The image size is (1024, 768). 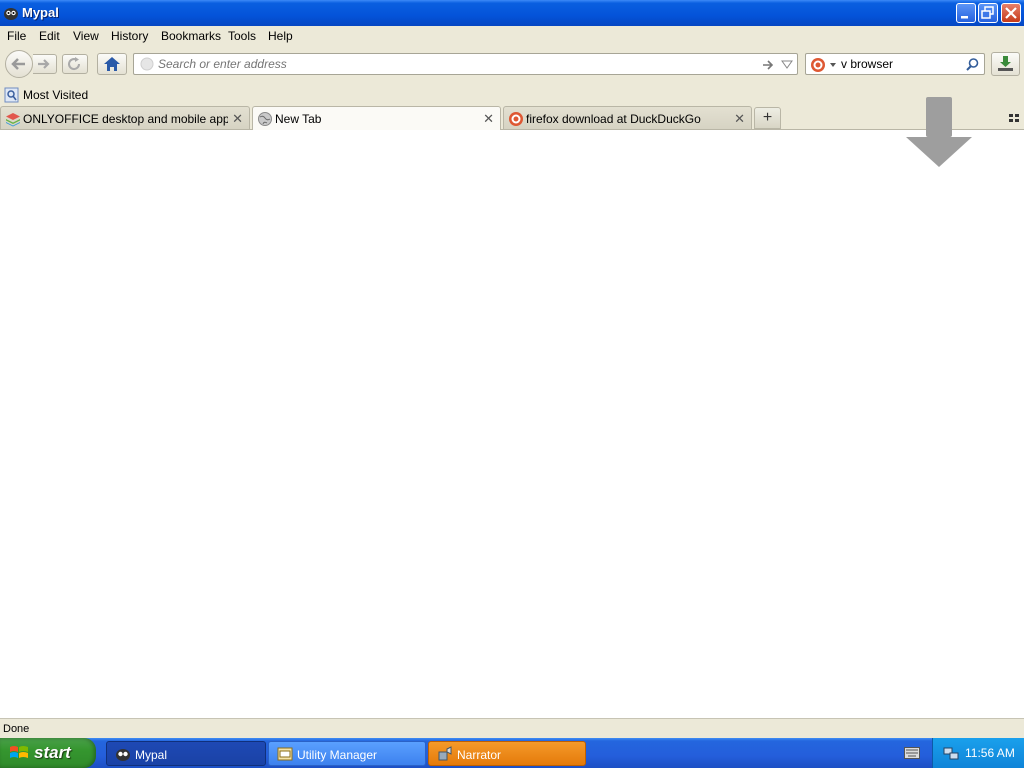 What do you see at coordinates (966, 13) in the screenshot?
I see `minimize-button` at bounding box center [966, 13].